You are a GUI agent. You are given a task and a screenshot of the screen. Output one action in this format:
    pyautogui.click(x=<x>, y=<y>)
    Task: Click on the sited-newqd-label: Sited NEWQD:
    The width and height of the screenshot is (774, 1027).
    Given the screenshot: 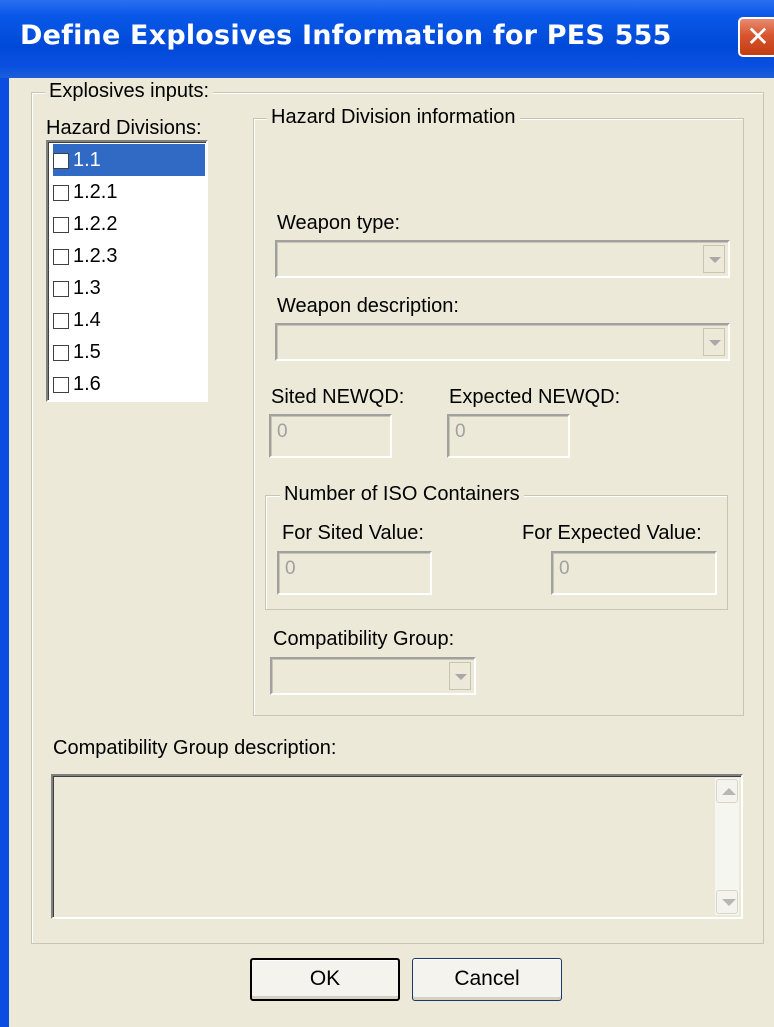 What is the action you would take?
    pyautogui.click(x=338, y=397)
    